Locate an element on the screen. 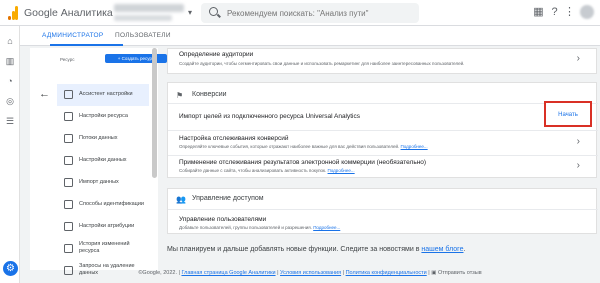 Image resolution: width=600 pixels, height=283 pixels. home-icon: ⌂ is located at coordinates (10, 41).